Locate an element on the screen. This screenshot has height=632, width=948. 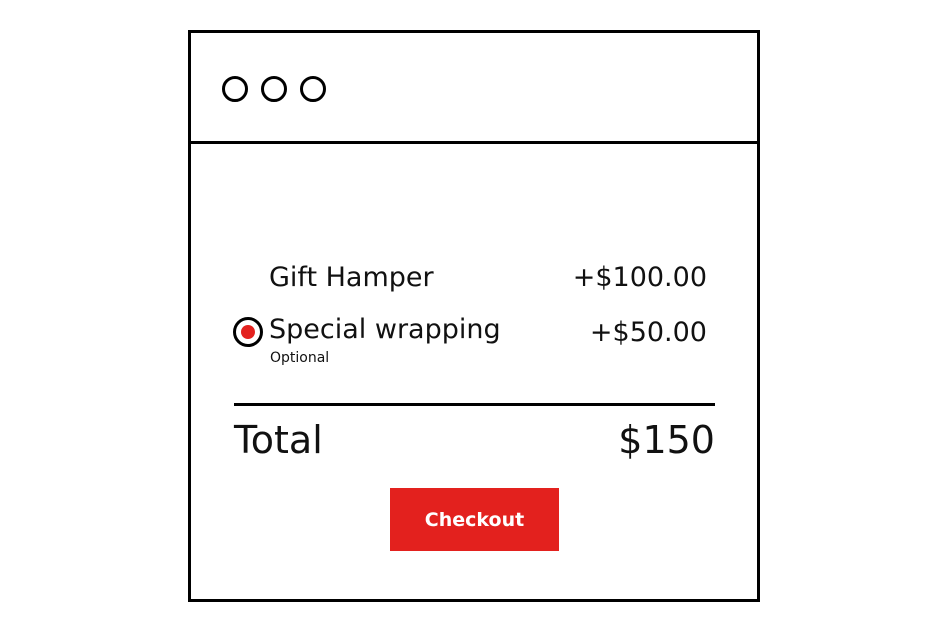
item-label: Special wrapping is located at coordinates (385, 329).